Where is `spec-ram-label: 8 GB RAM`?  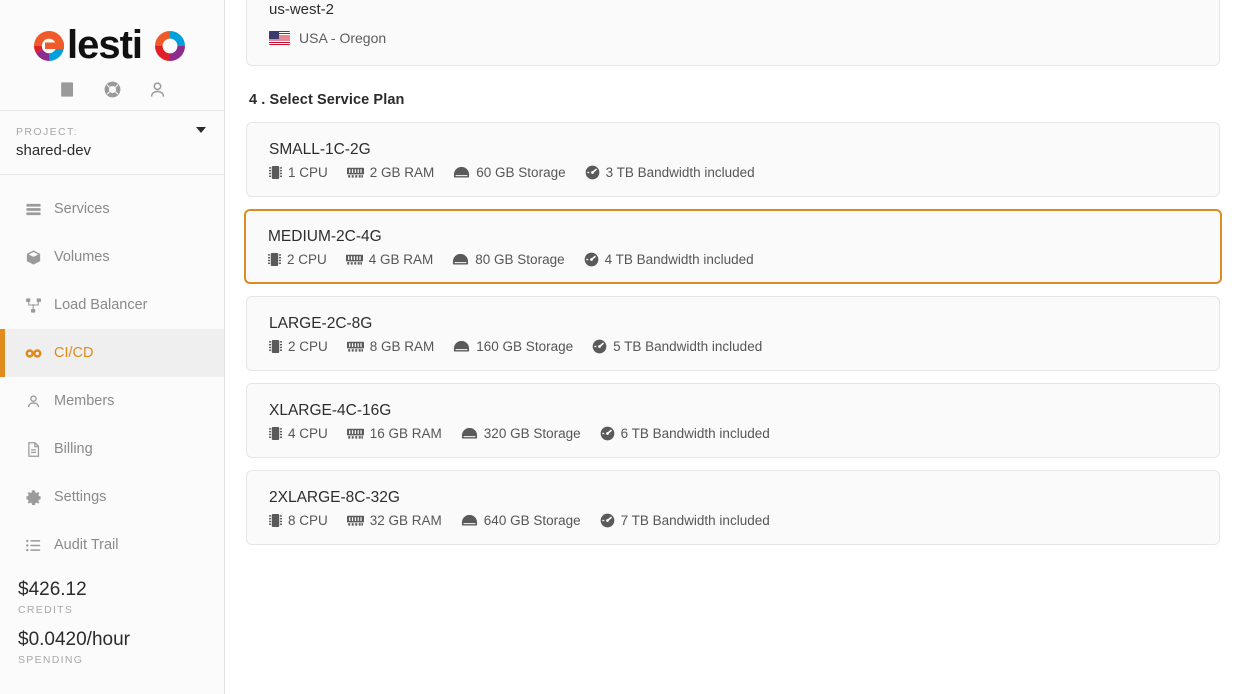 spec-ram-label: 8 GB RAM is located at coordinates (402, 346).